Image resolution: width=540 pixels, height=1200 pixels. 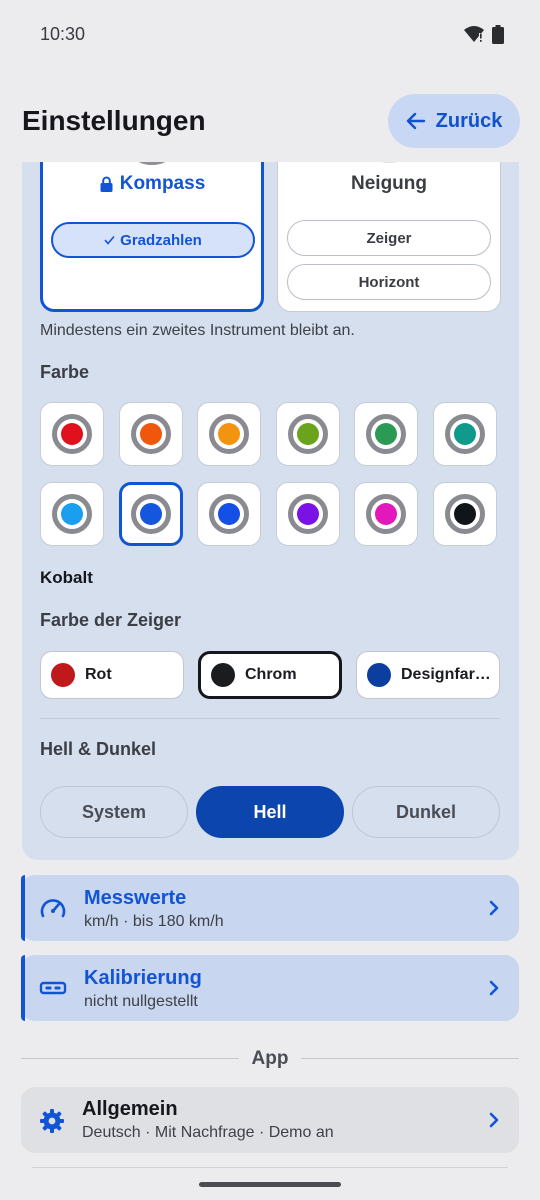 I want to click on instrument-label-tilt: Neigung, so click(x=389, y=183).